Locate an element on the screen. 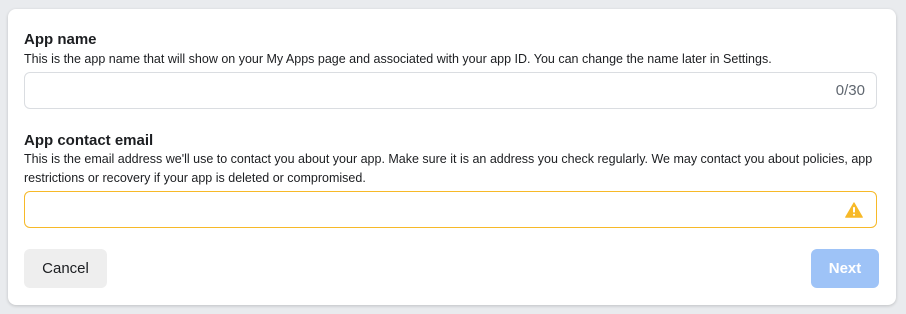  app-contact-email-title: App contact email is located at coordinates (89, 140).